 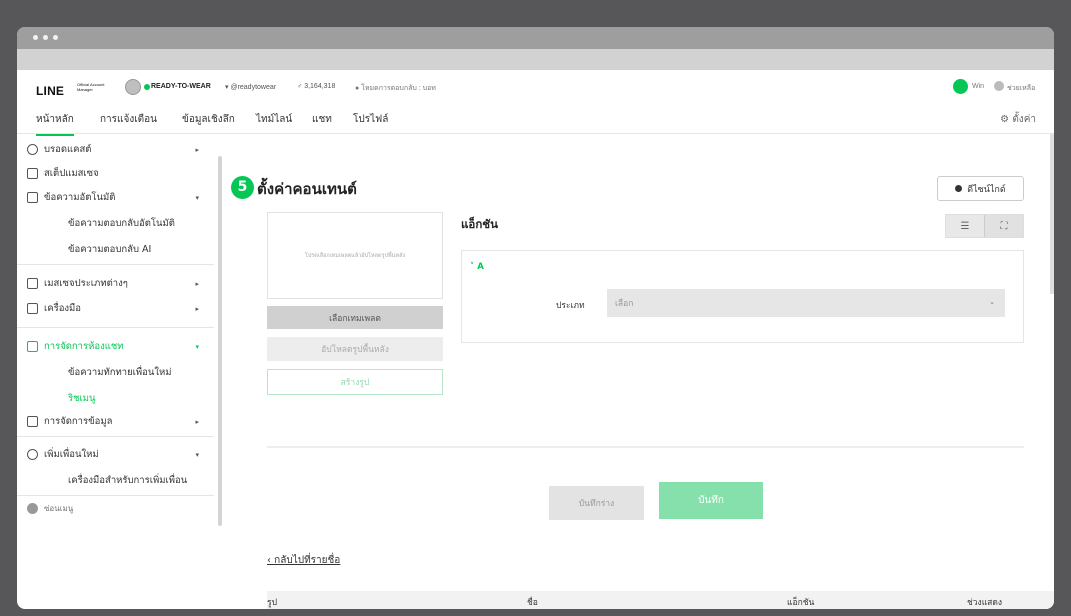 I want to click on tab-timeline: ไทม์ไลน์, so click(x=274, y=123).